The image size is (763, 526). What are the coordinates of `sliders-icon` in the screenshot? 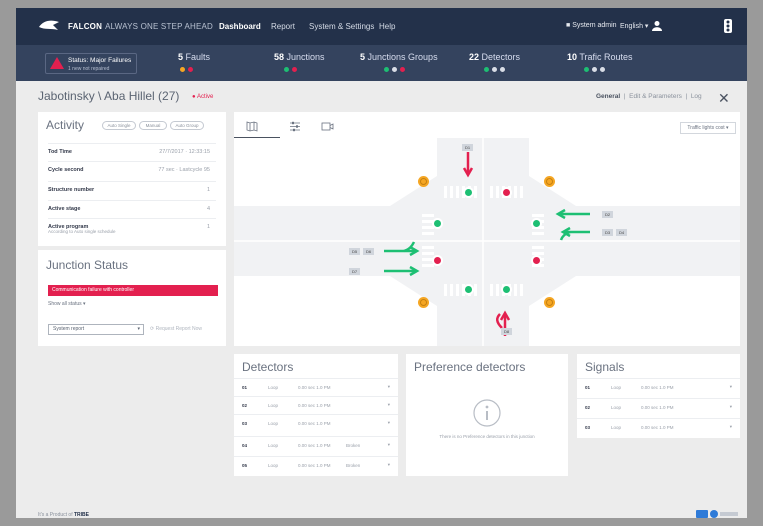 It's located at (295, 126).